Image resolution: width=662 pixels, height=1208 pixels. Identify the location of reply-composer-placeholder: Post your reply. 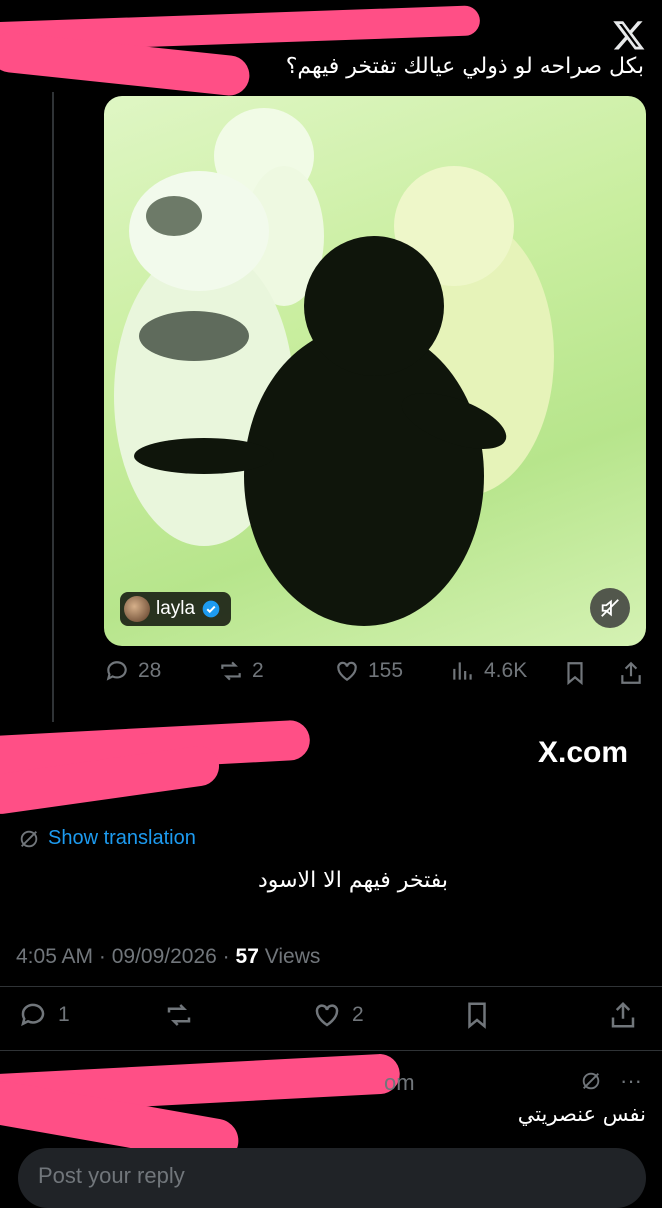
(111, 1175).